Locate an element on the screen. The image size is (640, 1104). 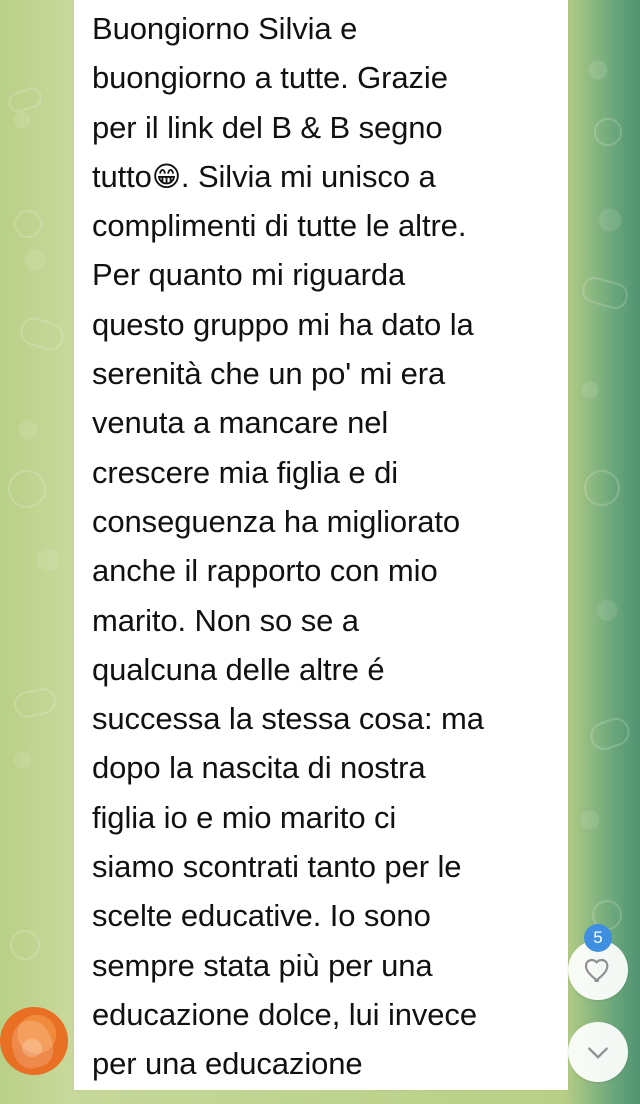
message-line: marito. Non so se a is located at coordinates (225, 620).